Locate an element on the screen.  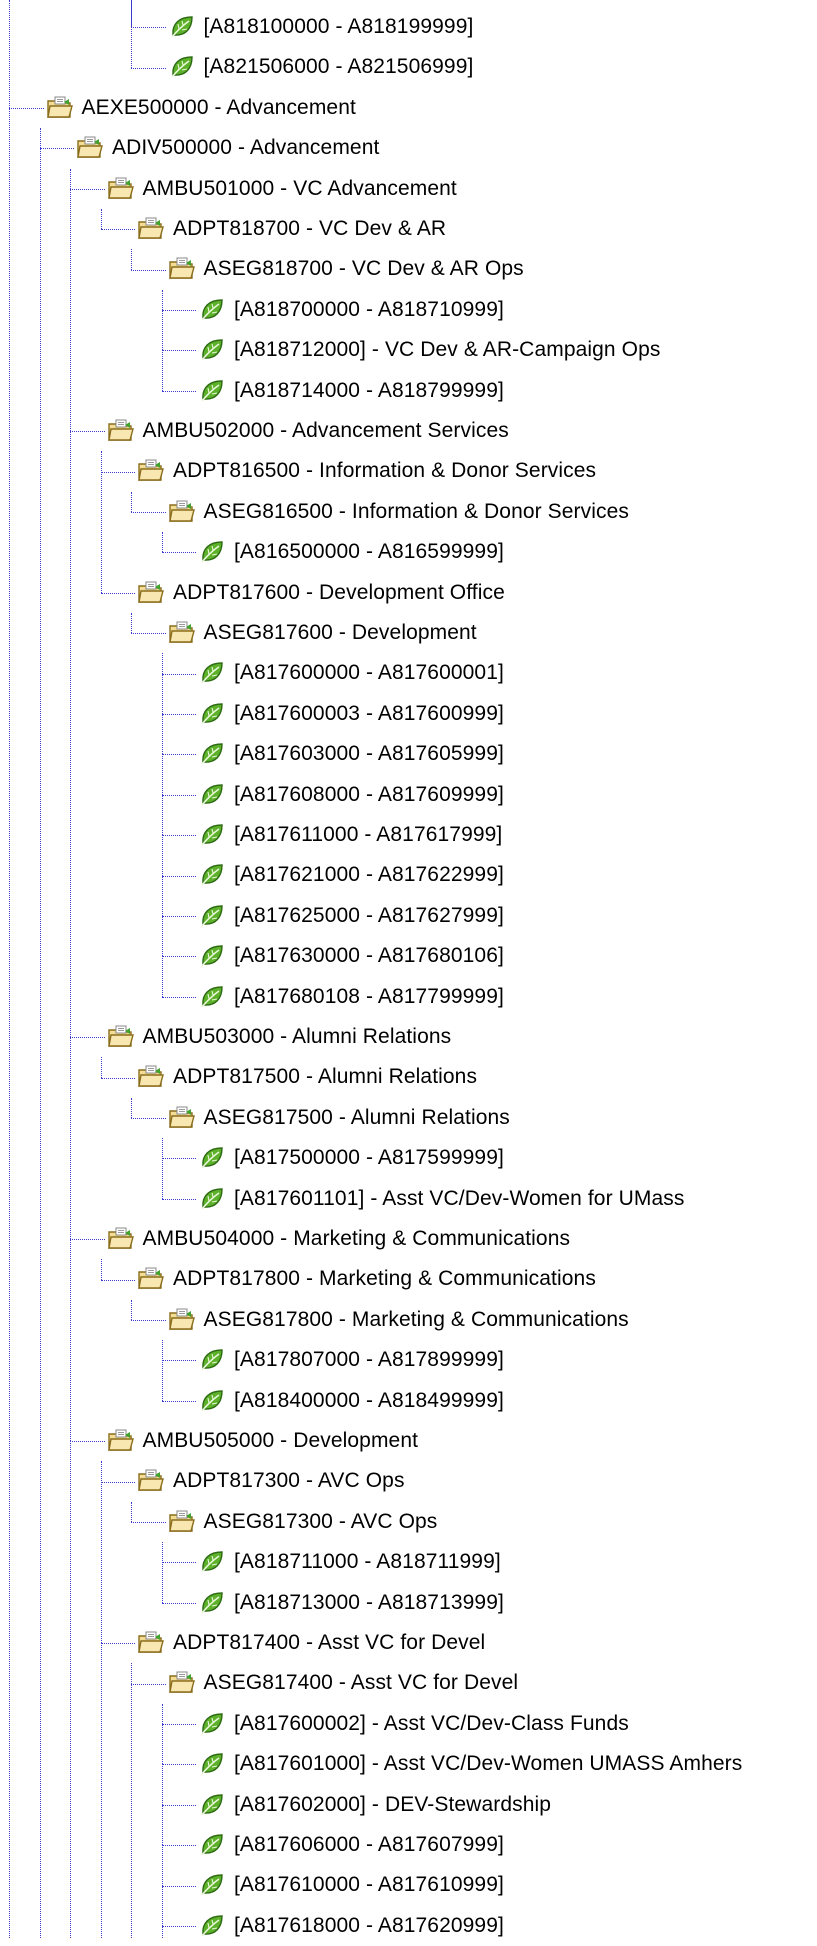
tree-folder-node: ADPT817400 - Asst VC for Devel is located at coordinates (311, 1643).